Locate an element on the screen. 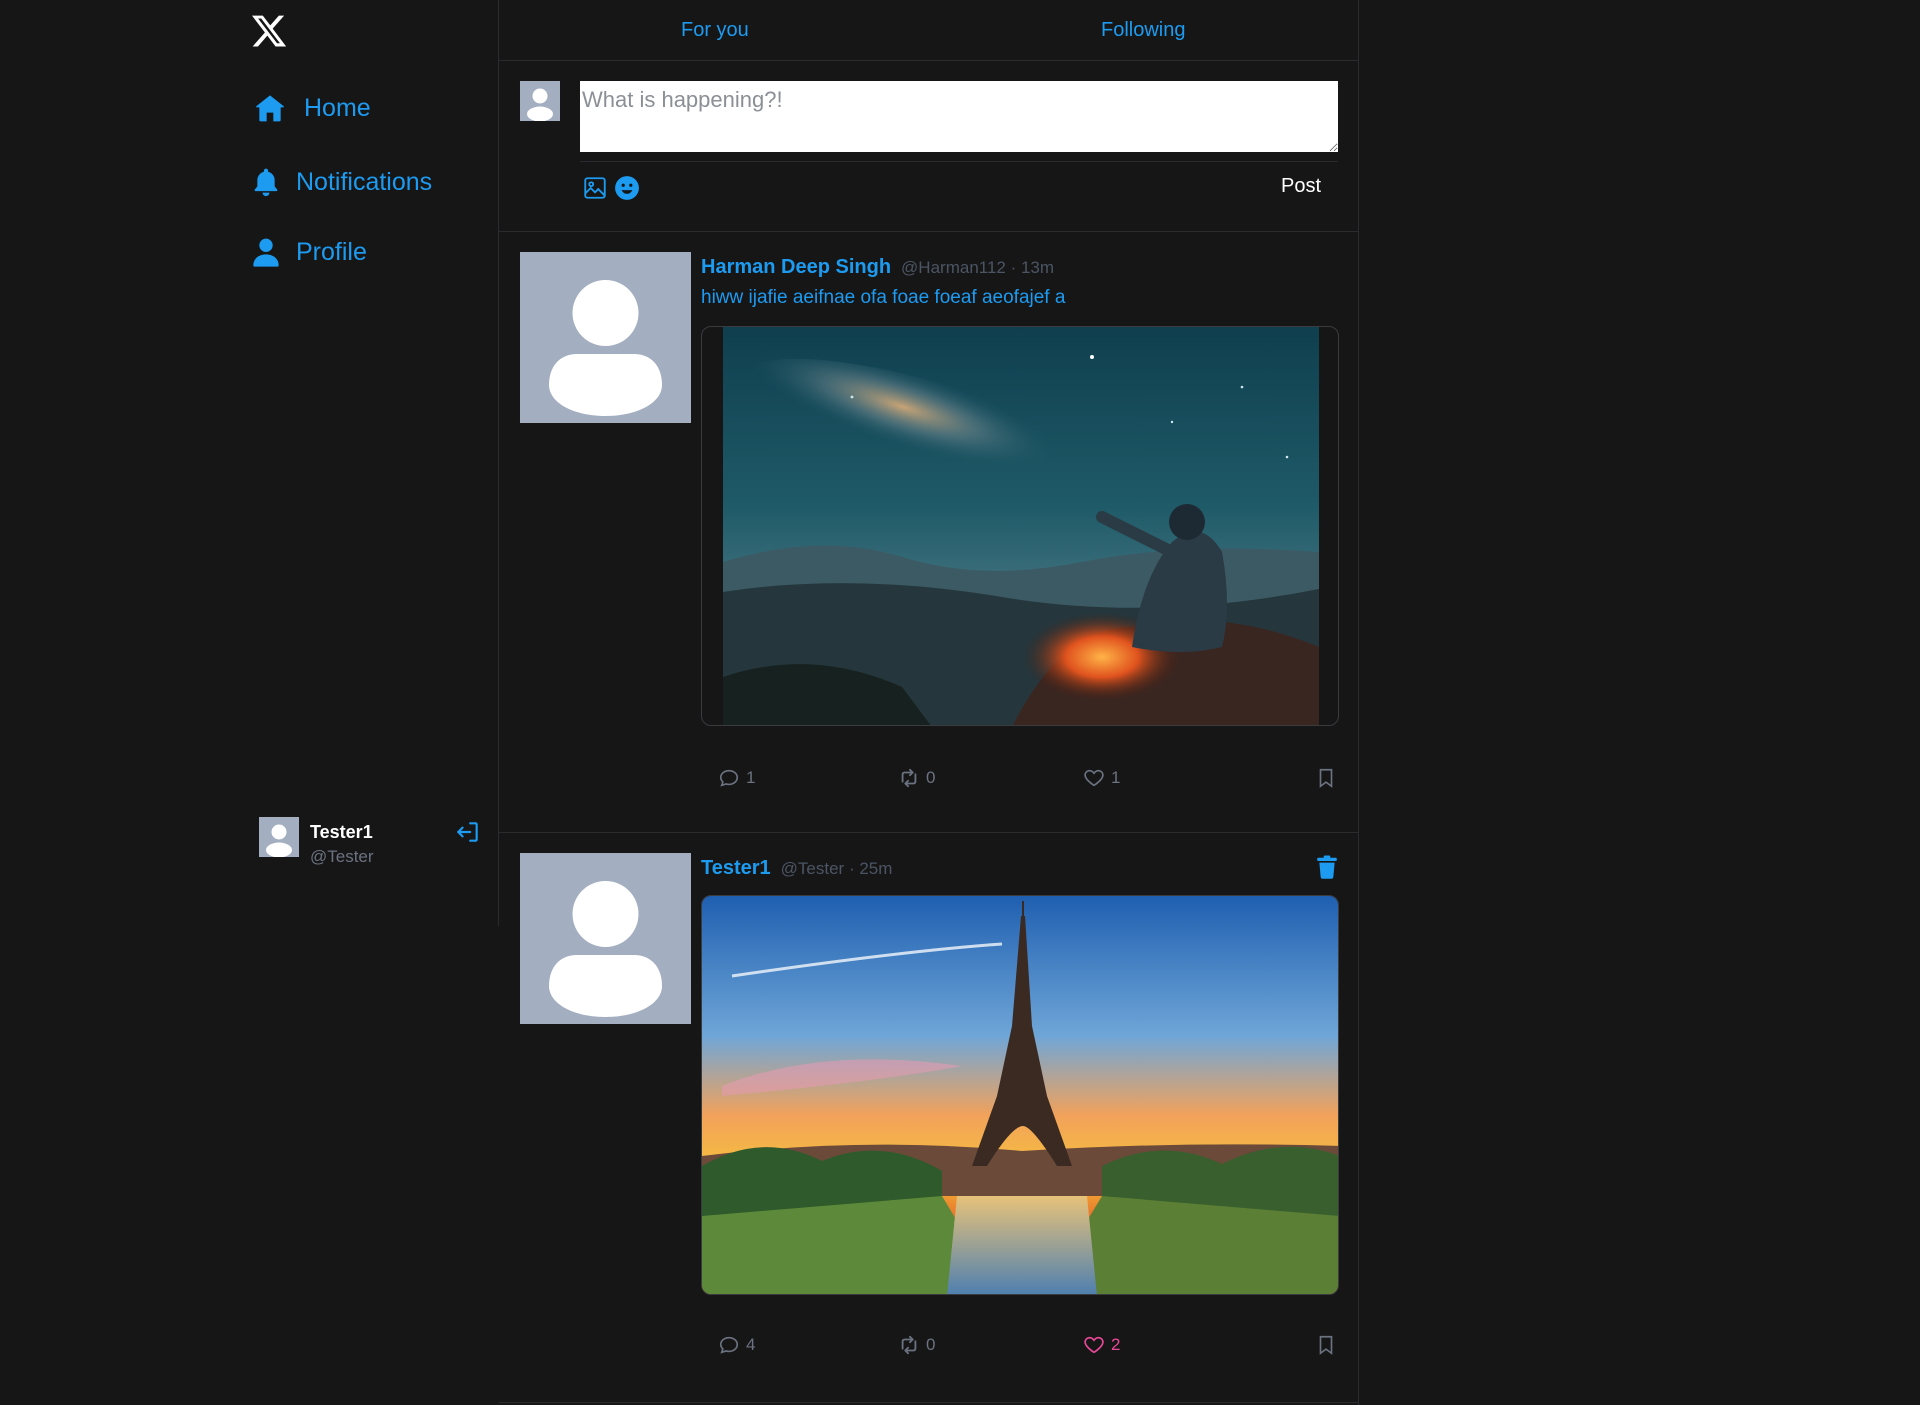  post-button: Post is located at coordinates (1301, 186).